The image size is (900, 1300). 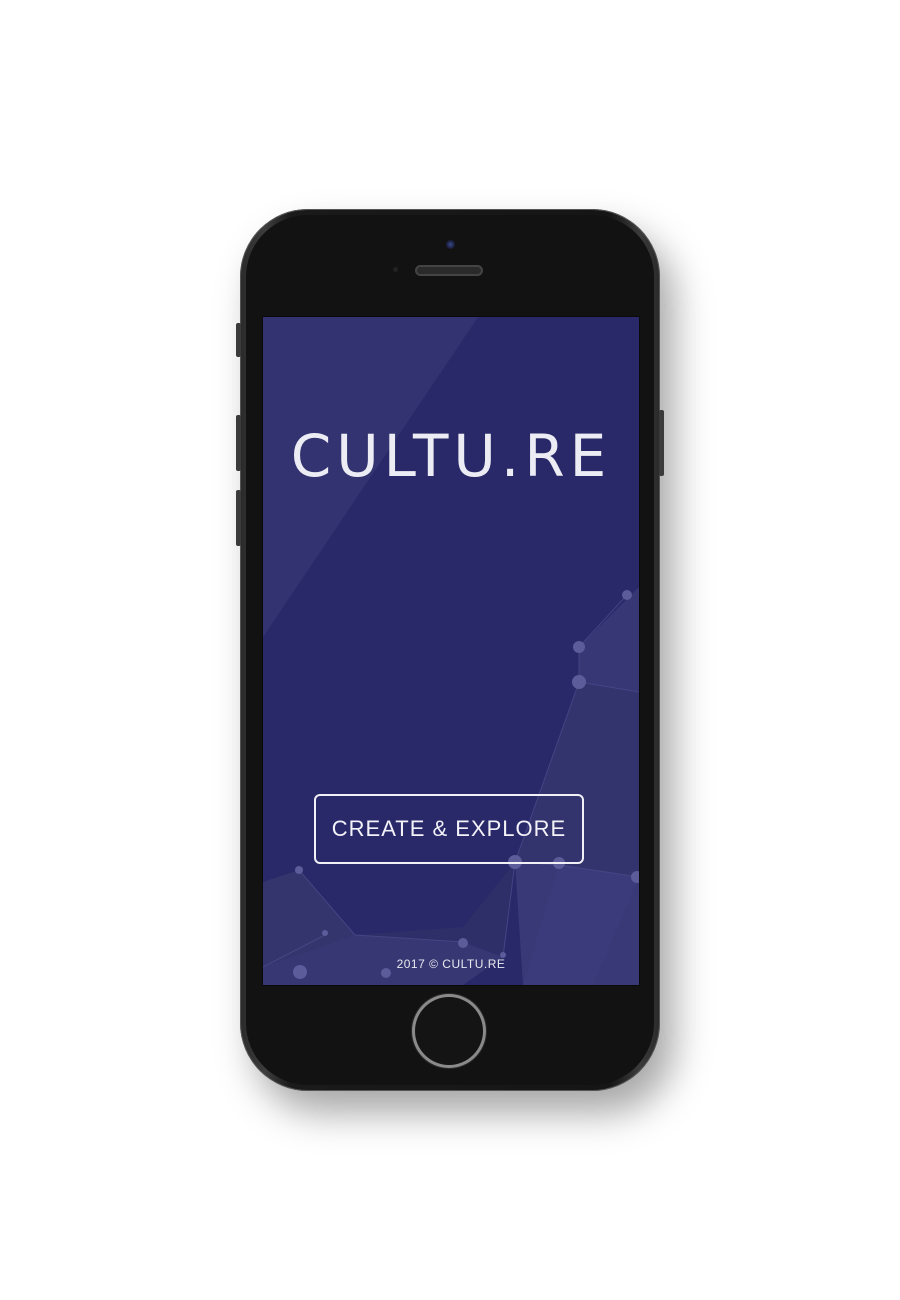 What do you see at coordinates (238, 443) in the screenshot?
I see `volume-up-button` at bounding box center [238, 443].